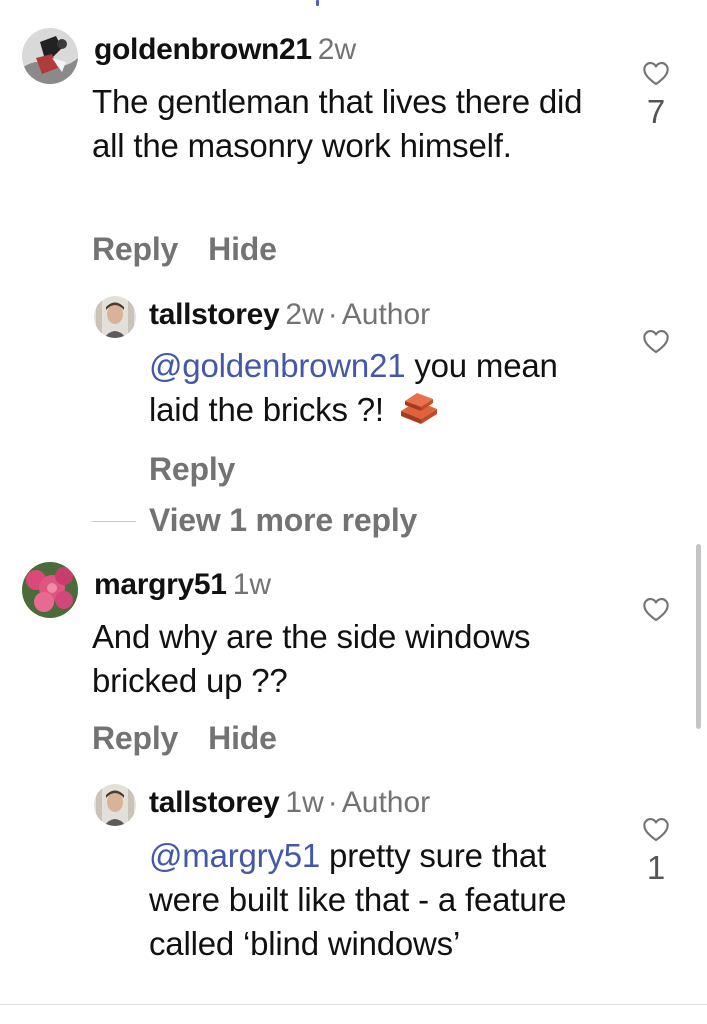  Describe the element at coordinates (277, 365) in the screenshot. I see `mention-link: @goldenbrown21` at that location.